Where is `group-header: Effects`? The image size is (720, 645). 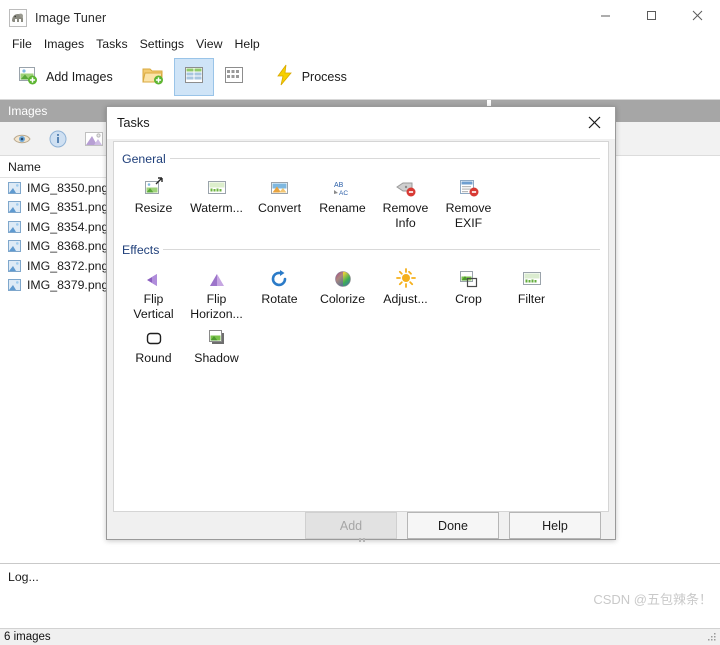
group-header: Effects is located at coordinates (361, 250).